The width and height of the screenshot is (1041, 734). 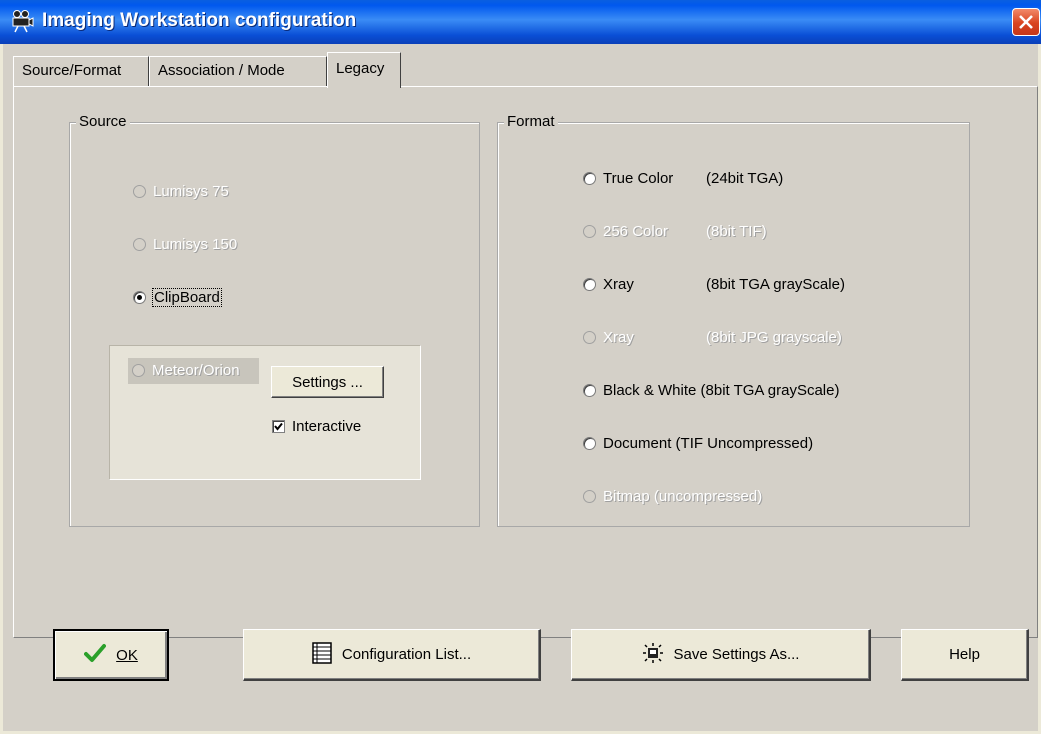 What do you see at coordinates (965, 655) in the screenshot?
I see `help-button: Help` at bounding box center [965, 655].